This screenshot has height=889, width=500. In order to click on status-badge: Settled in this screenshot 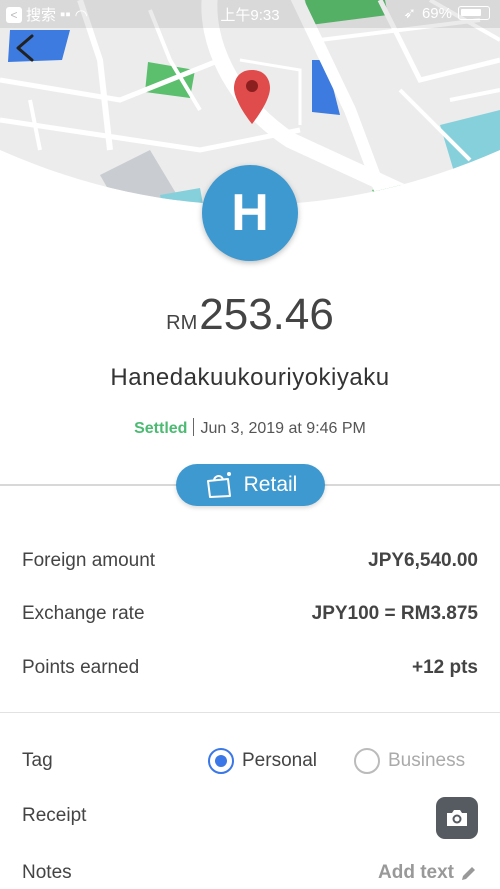, I will do `click(161, 428)`.